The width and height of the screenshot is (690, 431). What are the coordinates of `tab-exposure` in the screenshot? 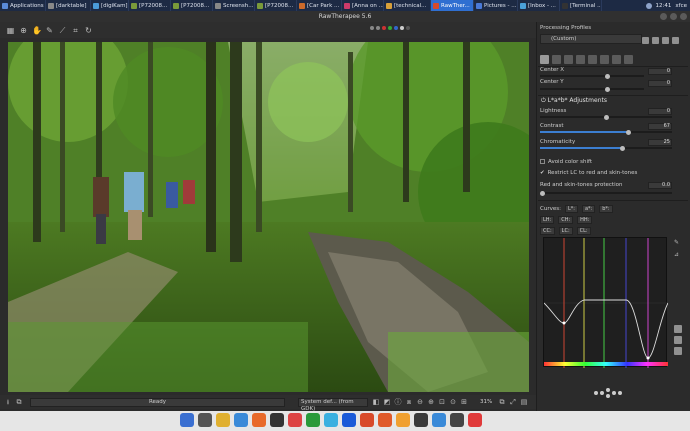 It's located at (556, 59).